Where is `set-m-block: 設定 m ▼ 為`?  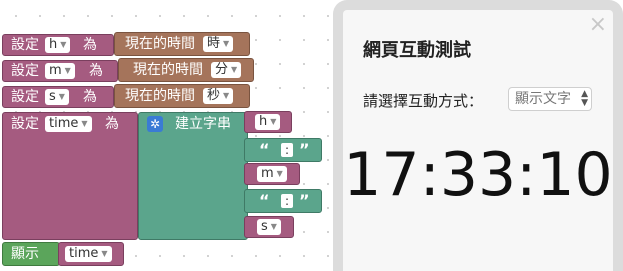 set-m-block: 設定 m ▼ 為 is located at coordinates (60, 71).